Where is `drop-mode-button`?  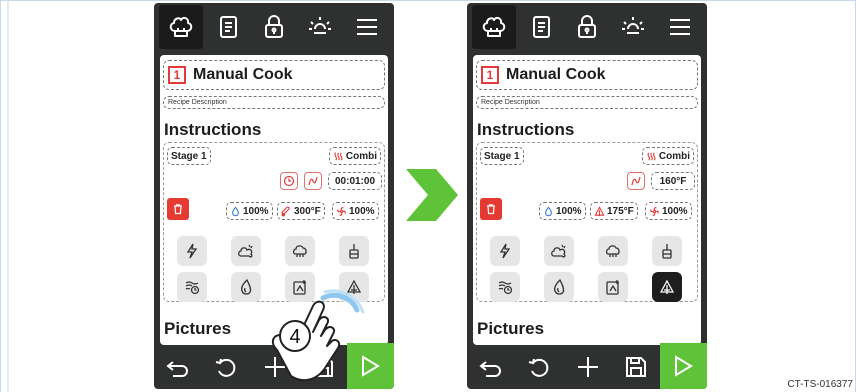 drop-mode-button is located at coordinates (559, 287).